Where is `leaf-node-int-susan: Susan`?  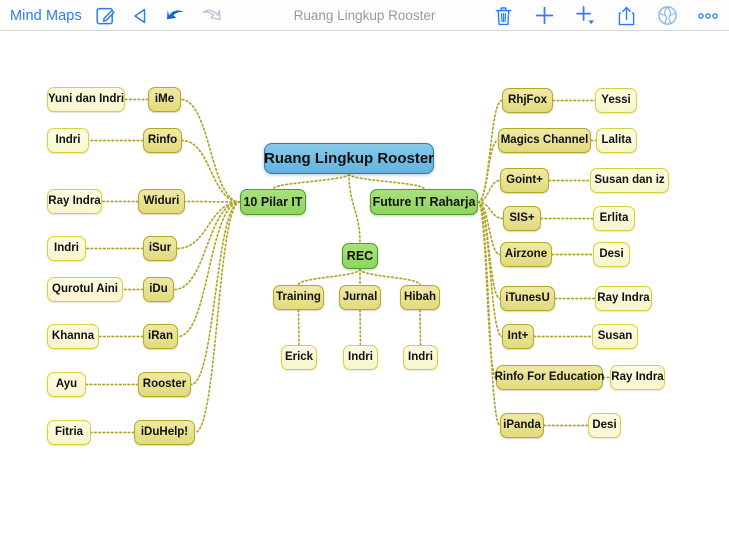 leaf-node-int-susan: Susan is located at coordinates (615, 336).